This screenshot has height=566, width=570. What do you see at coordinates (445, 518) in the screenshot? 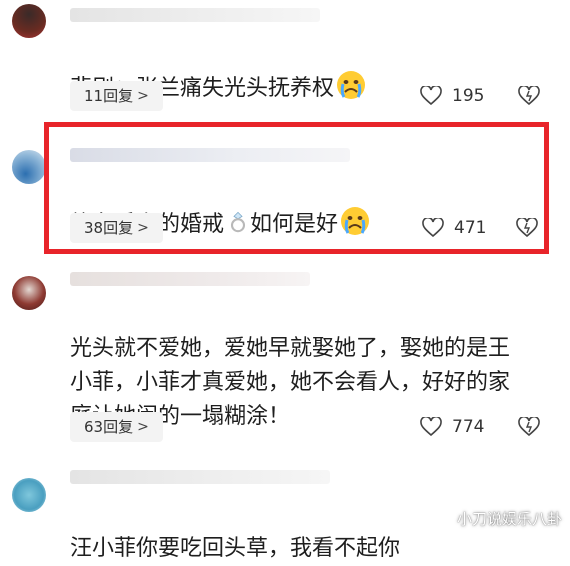
I see `brand-logo-icon` at bounding box center [445, 518].